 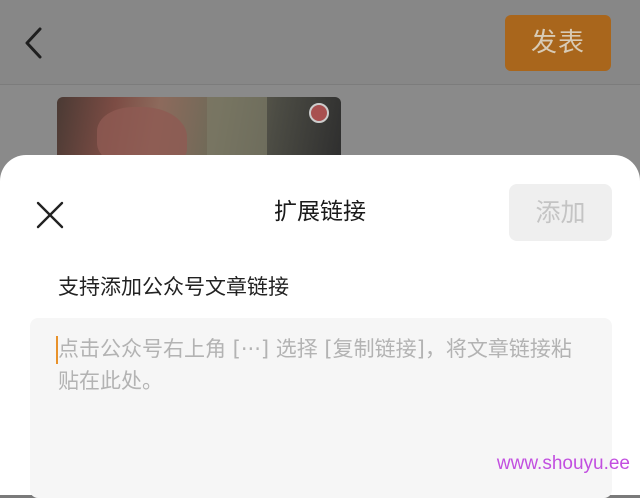 I want to click on publish-button: 发表, so click(x=558, y=43).